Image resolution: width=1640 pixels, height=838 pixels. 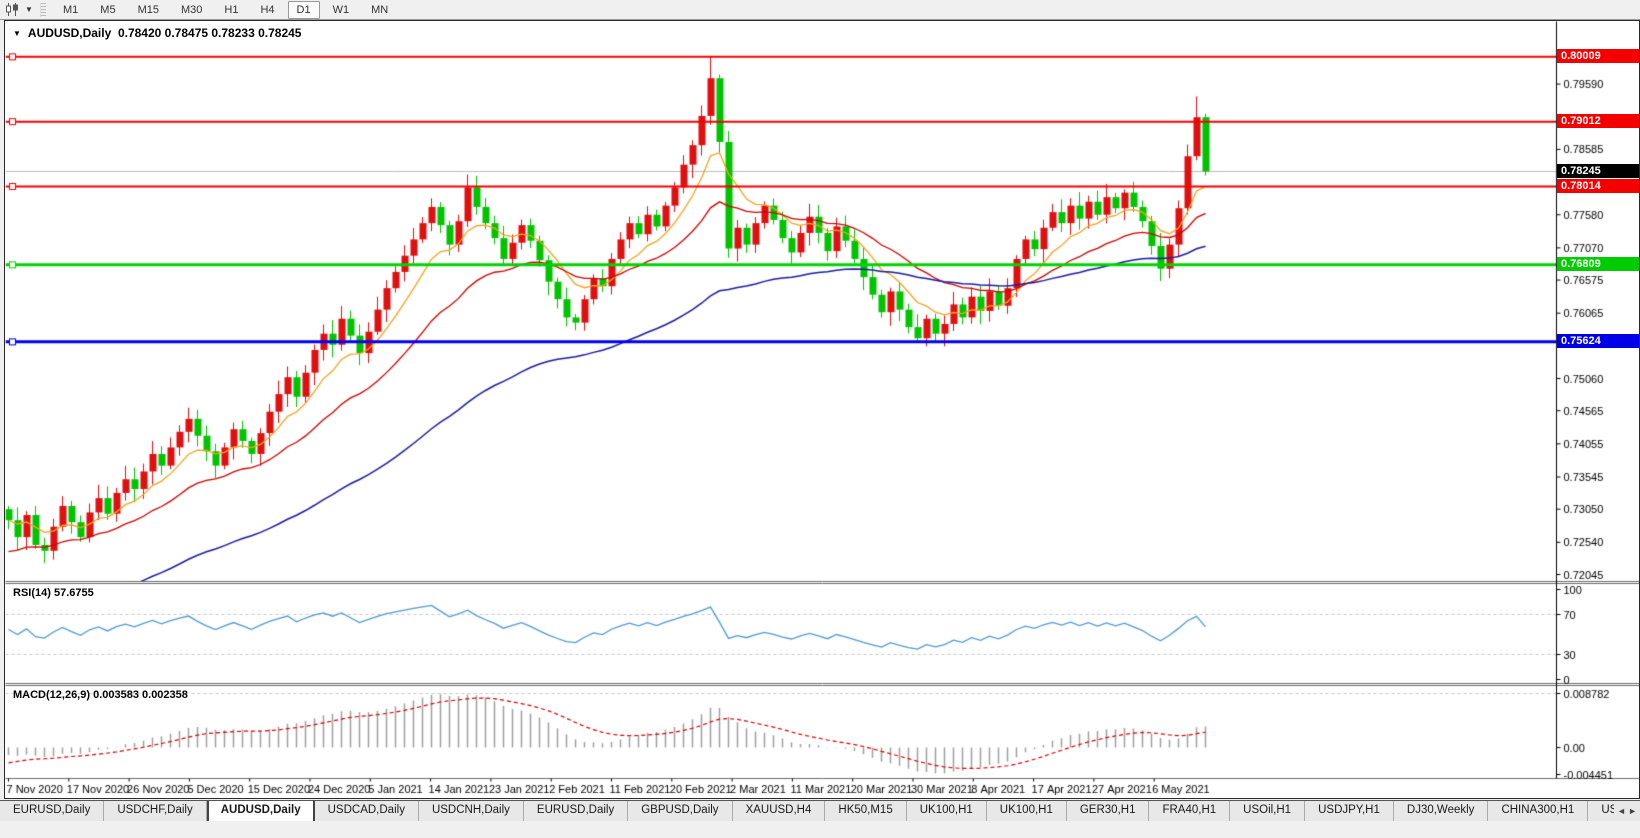 I want to click on price-tag-0-78014: 0.78014, so click(x=1598, y=186).